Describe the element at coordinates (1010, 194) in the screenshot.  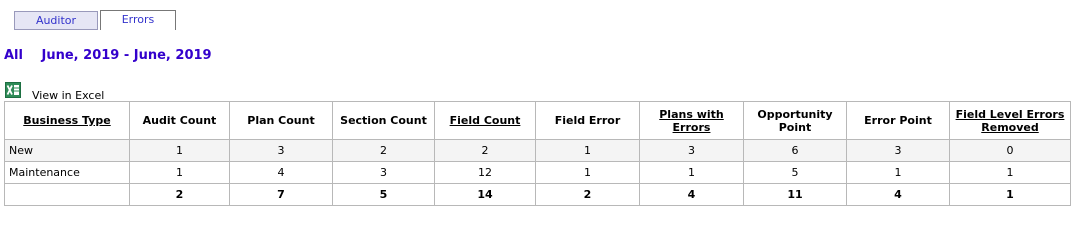
I see `total-field-level-errors-removed: 1` at that location.